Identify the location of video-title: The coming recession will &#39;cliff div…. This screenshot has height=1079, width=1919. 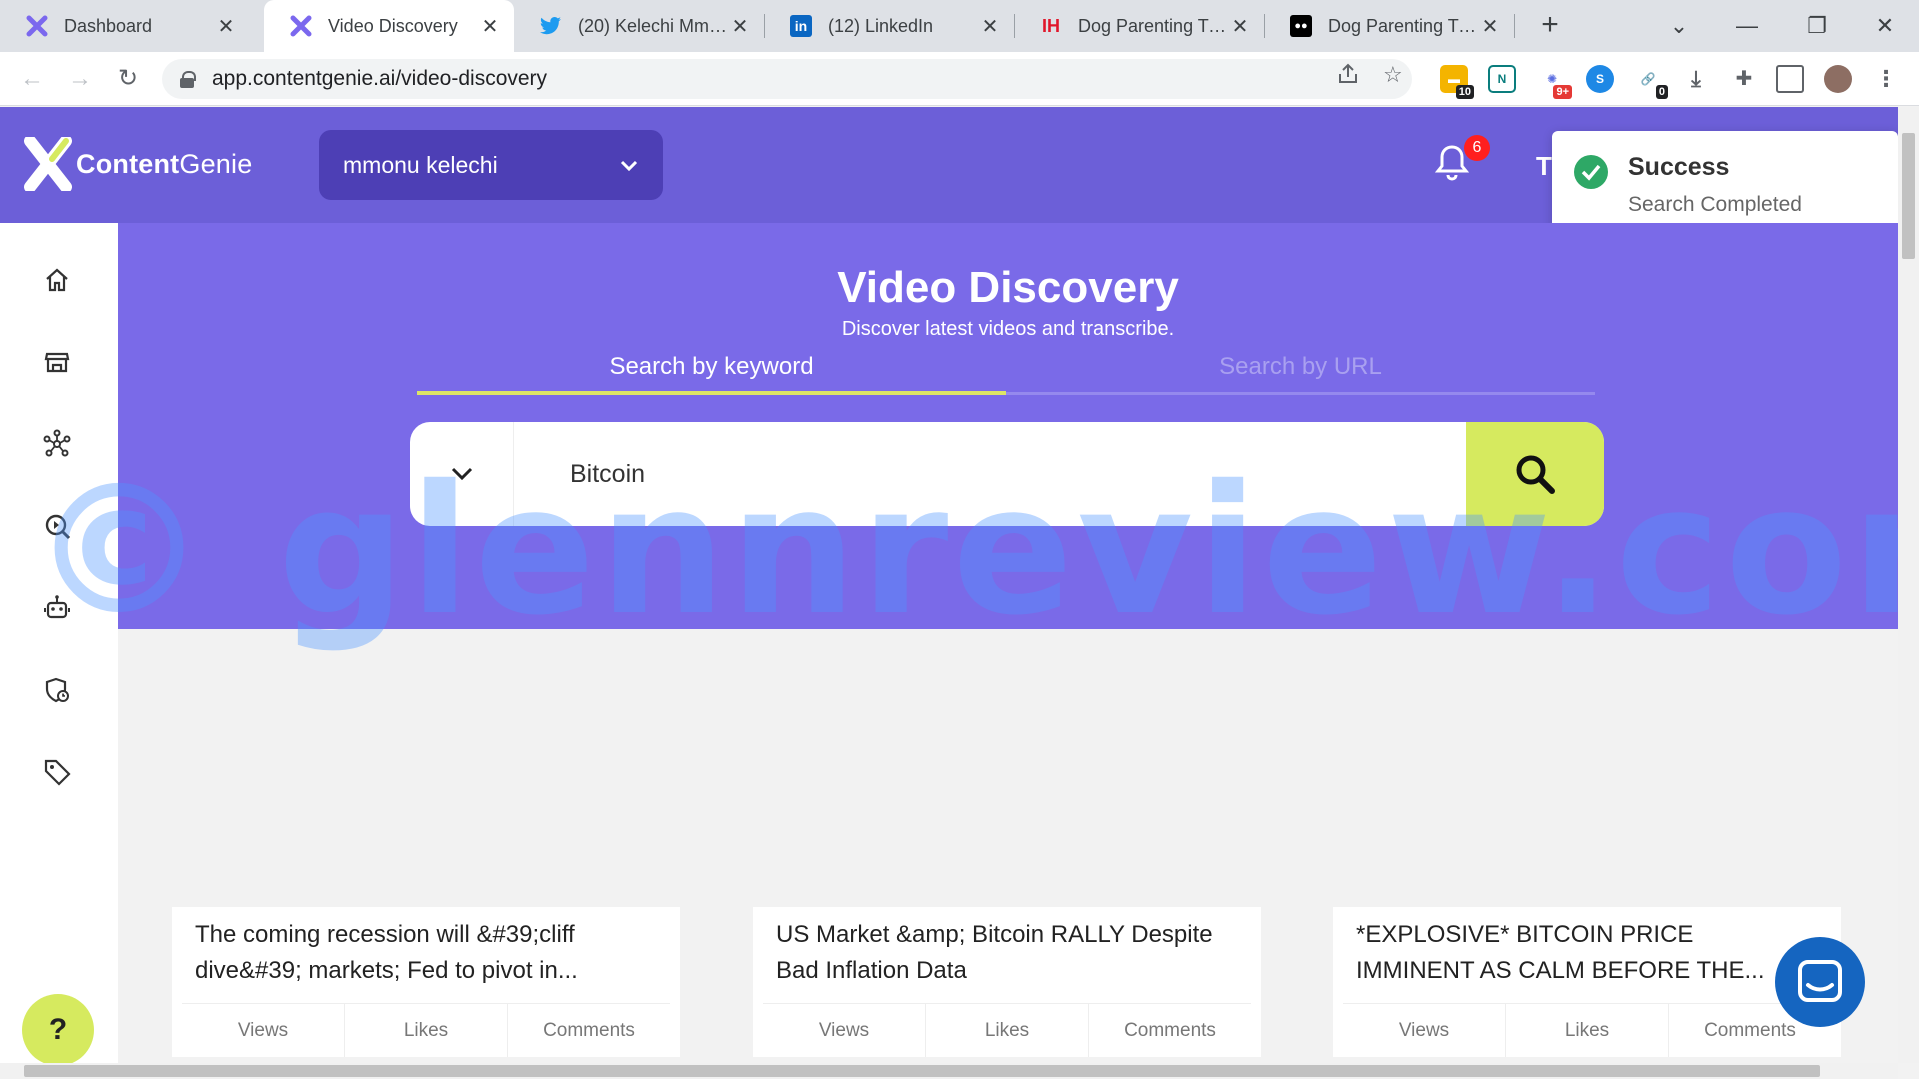
(425, 953).